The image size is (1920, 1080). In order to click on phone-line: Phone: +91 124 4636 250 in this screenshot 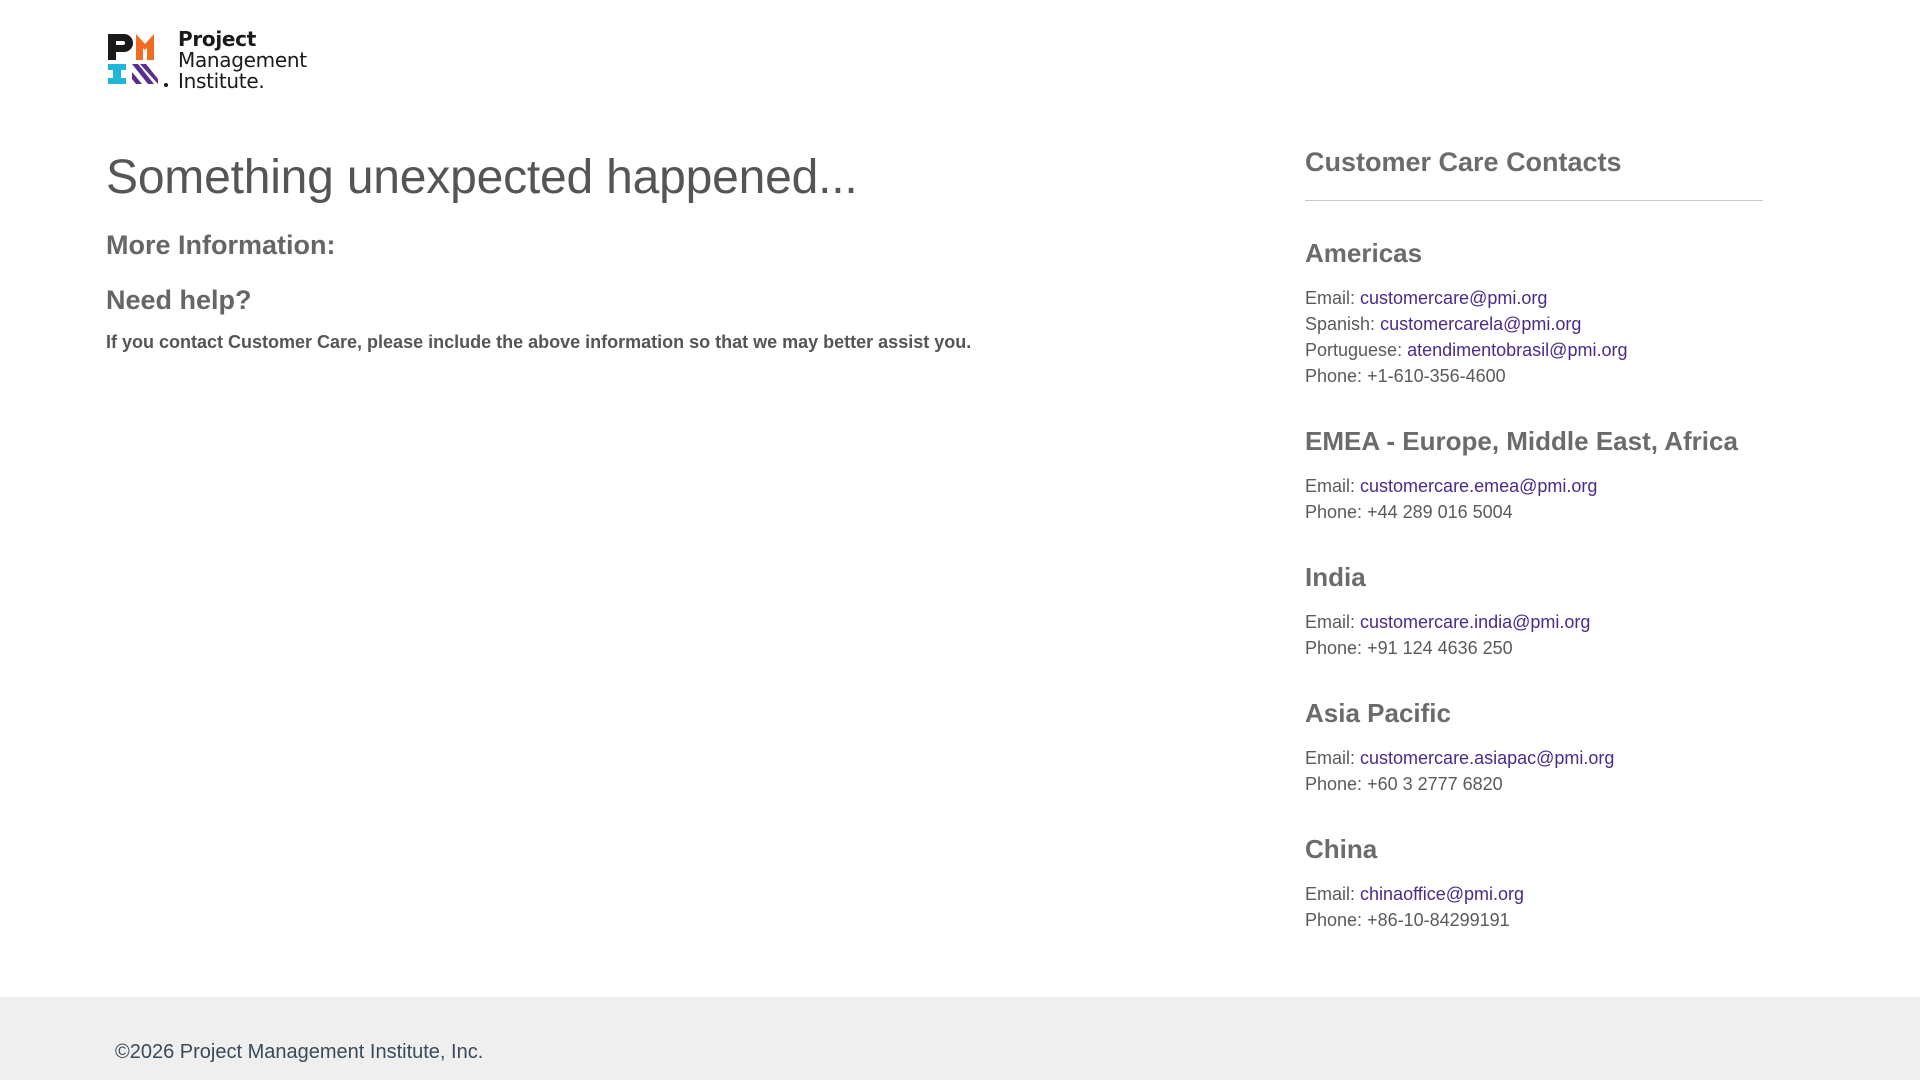, I will do `click(1409, 648)`.